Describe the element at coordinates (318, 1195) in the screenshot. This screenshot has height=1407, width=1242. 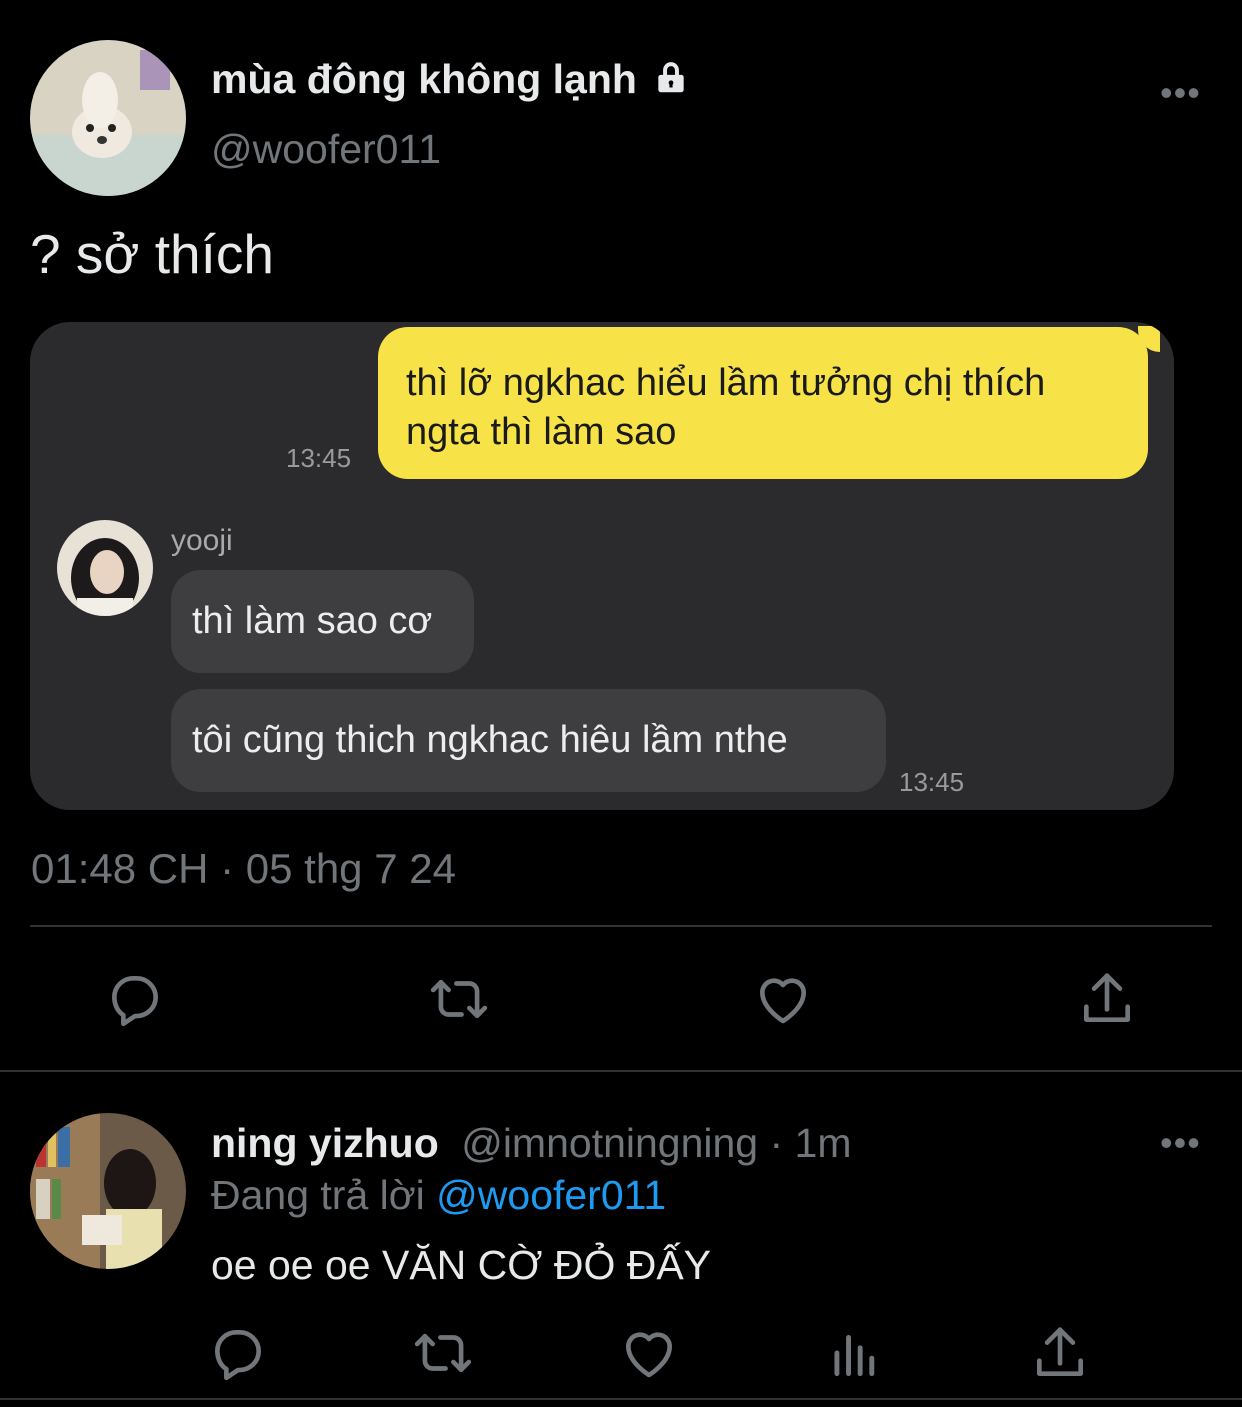
I see `replying-prefix: Đang trả lời` at that location.